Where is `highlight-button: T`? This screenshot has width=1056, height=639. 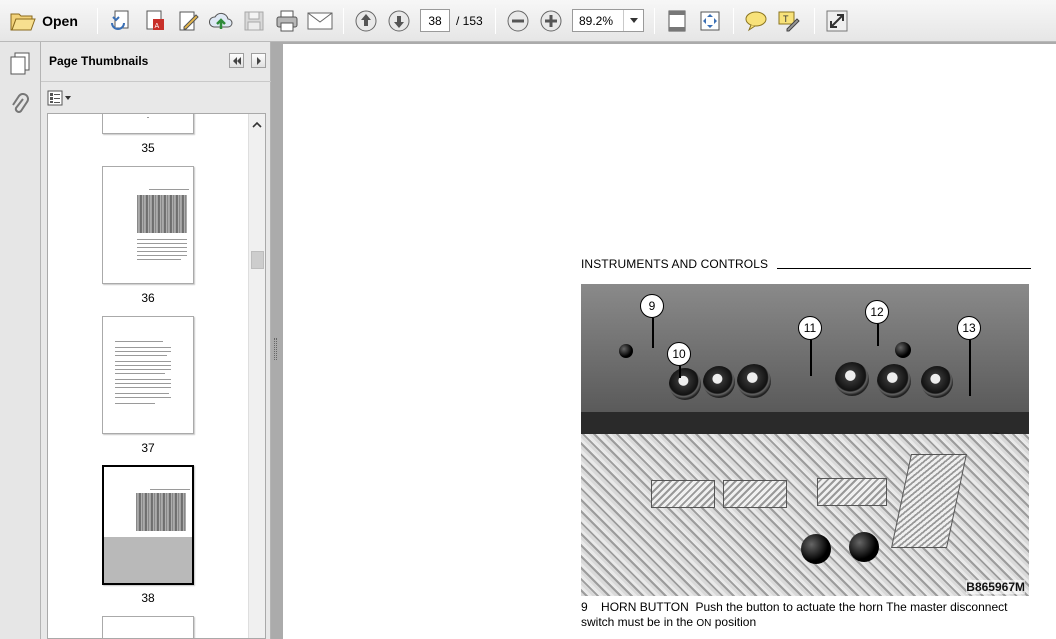 highlight-button: T is located at coordinates (789, 21).